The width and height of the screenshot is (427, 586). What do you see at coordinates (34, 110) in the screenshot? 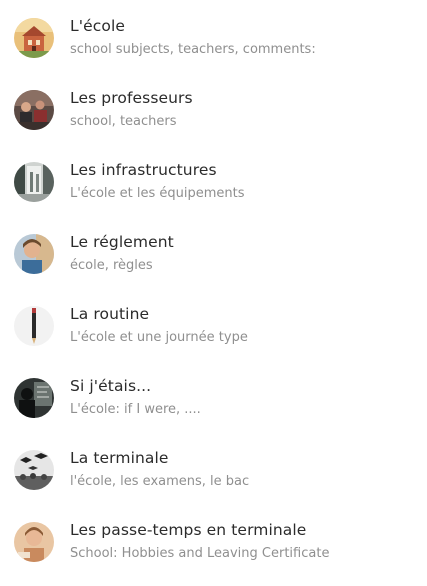
I see `teachers-classroom-thumbnail` at bounding box center [34, 110].